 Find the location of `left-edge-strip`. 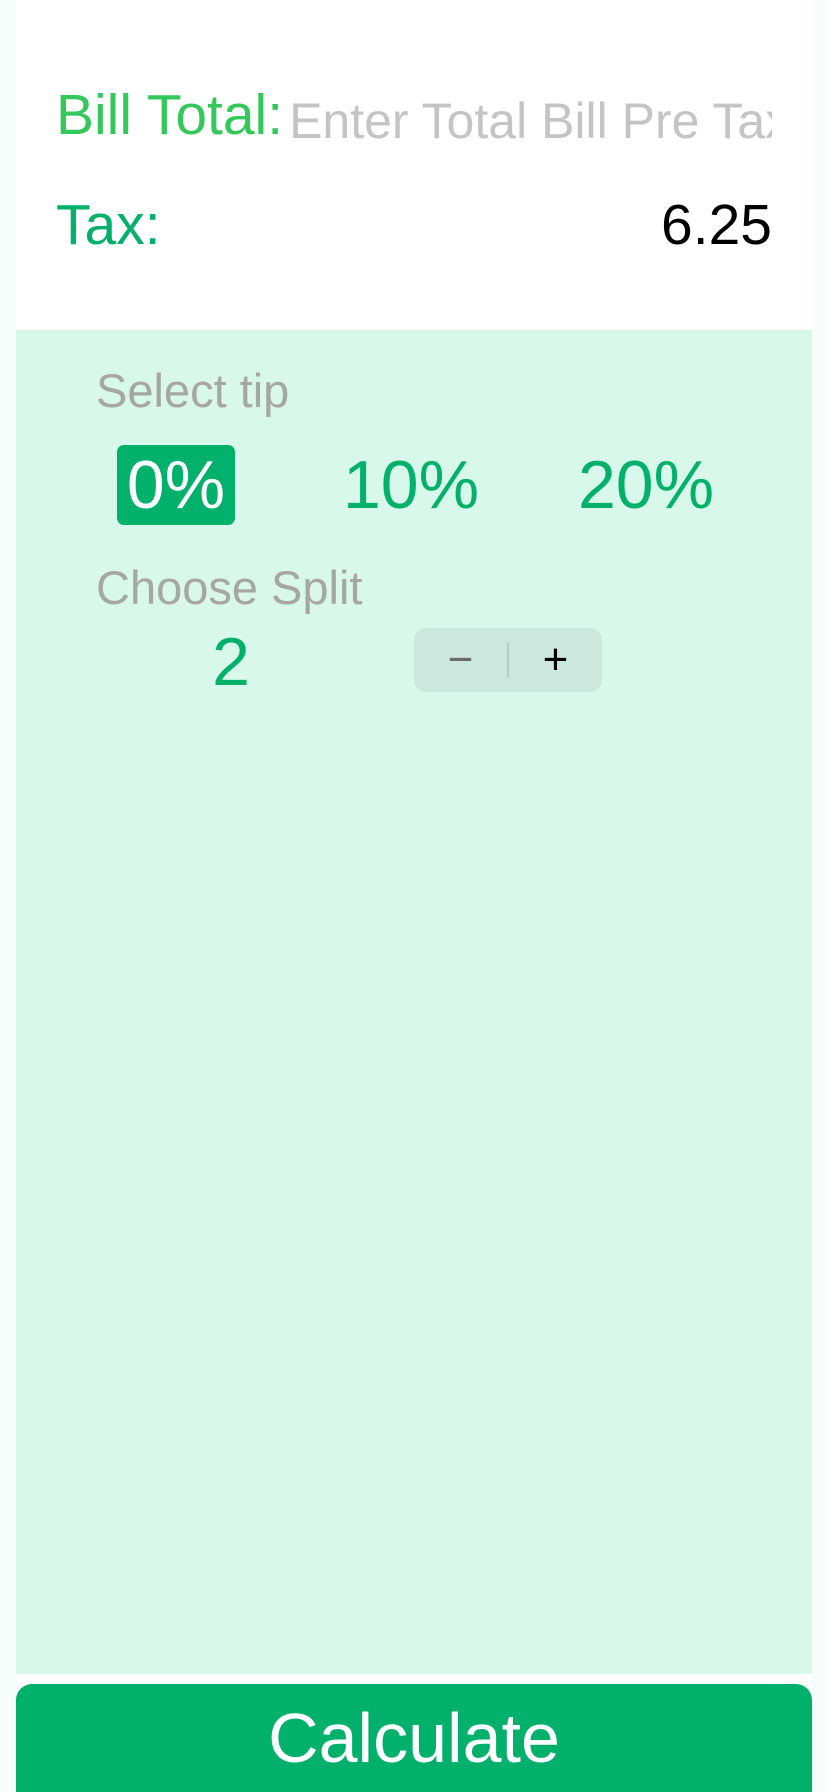

left-edge-strip is located at coordinates (8, 896).